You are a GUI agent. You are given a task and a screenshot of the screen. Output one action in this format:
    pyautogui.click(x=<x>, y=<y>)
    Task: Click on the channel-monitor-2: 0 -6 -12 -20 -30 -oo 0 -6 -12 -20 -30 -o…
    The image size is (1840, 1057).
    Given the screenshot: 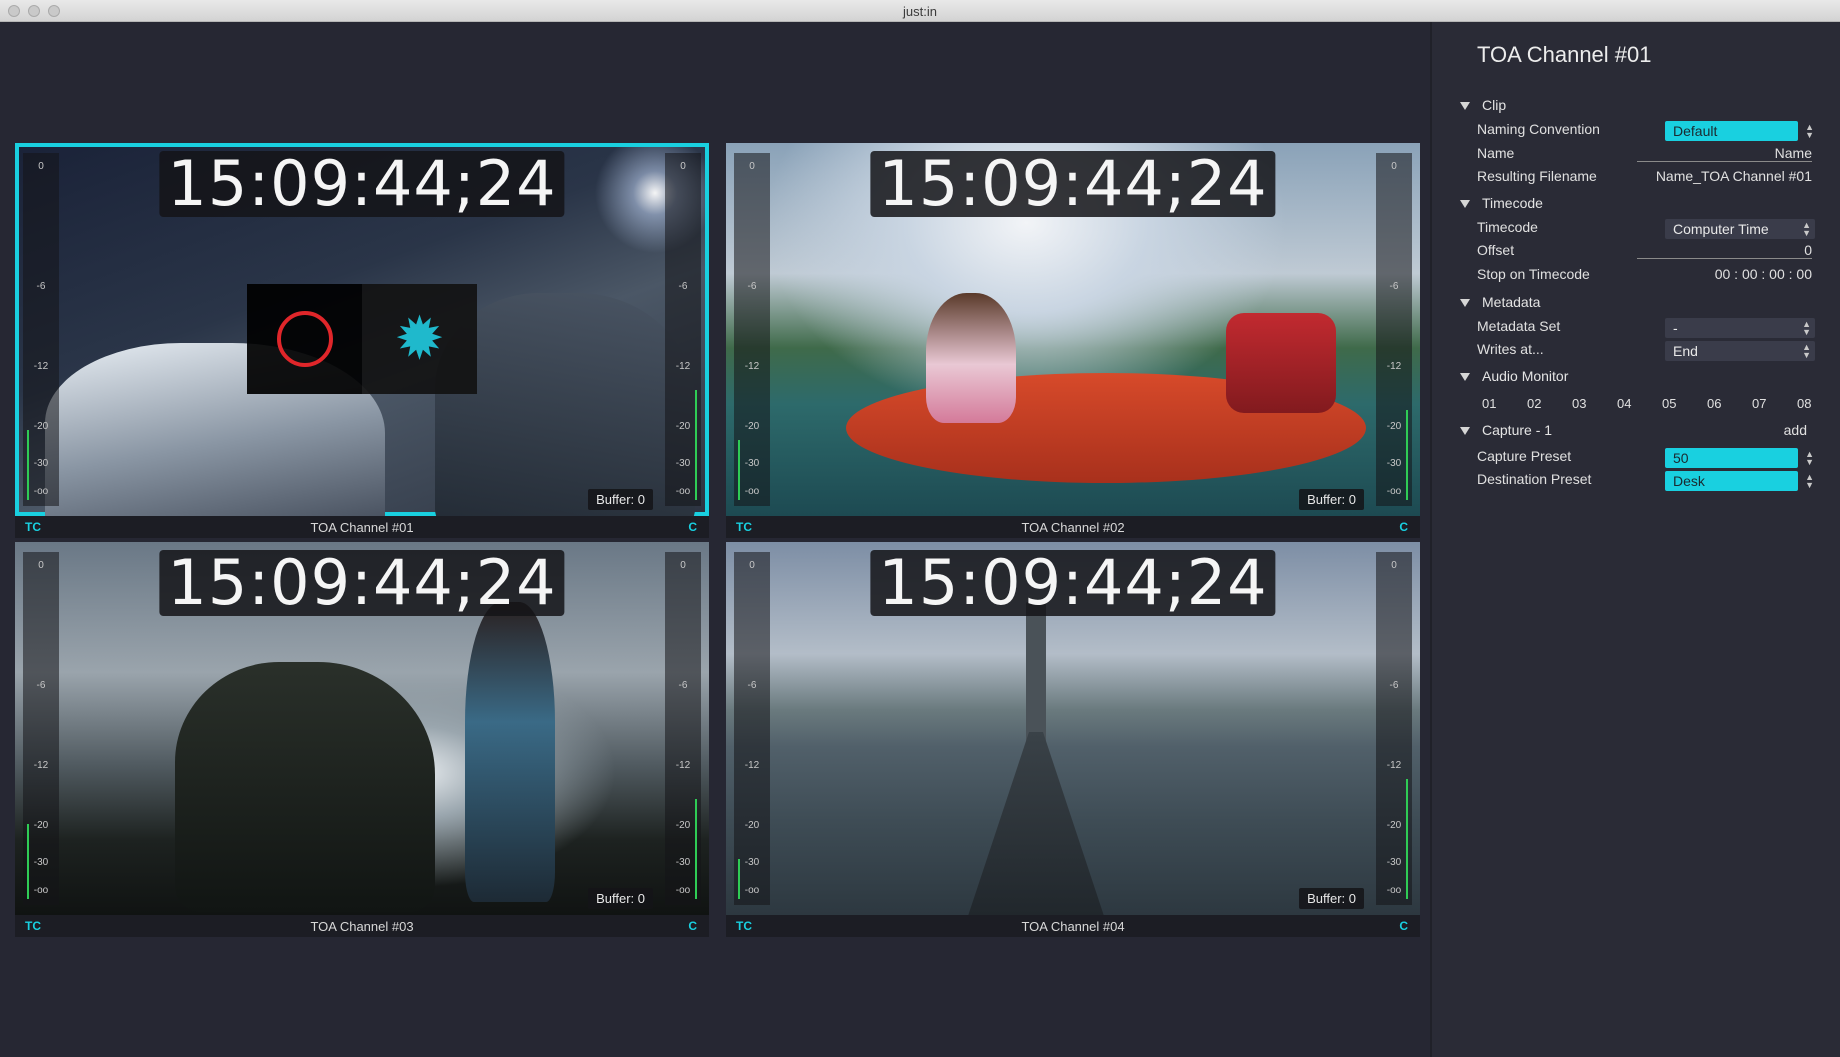 What is the action you would take?
    pyautogui.click(x=1073, y=340)
    